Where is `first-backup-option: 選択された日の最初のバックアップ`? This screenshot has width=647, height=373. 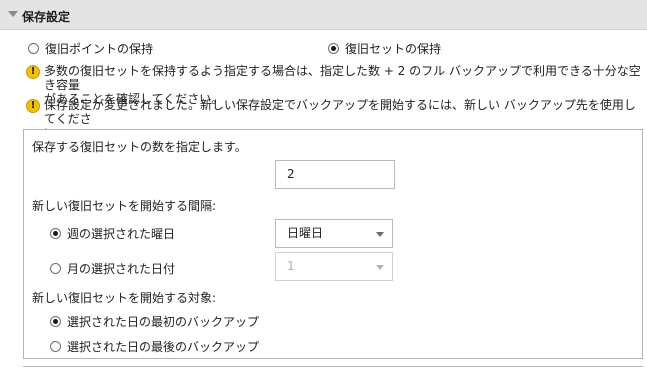
first-backup-option: 選択された日の最初のバックアップ is located at coordinates (154, 321).